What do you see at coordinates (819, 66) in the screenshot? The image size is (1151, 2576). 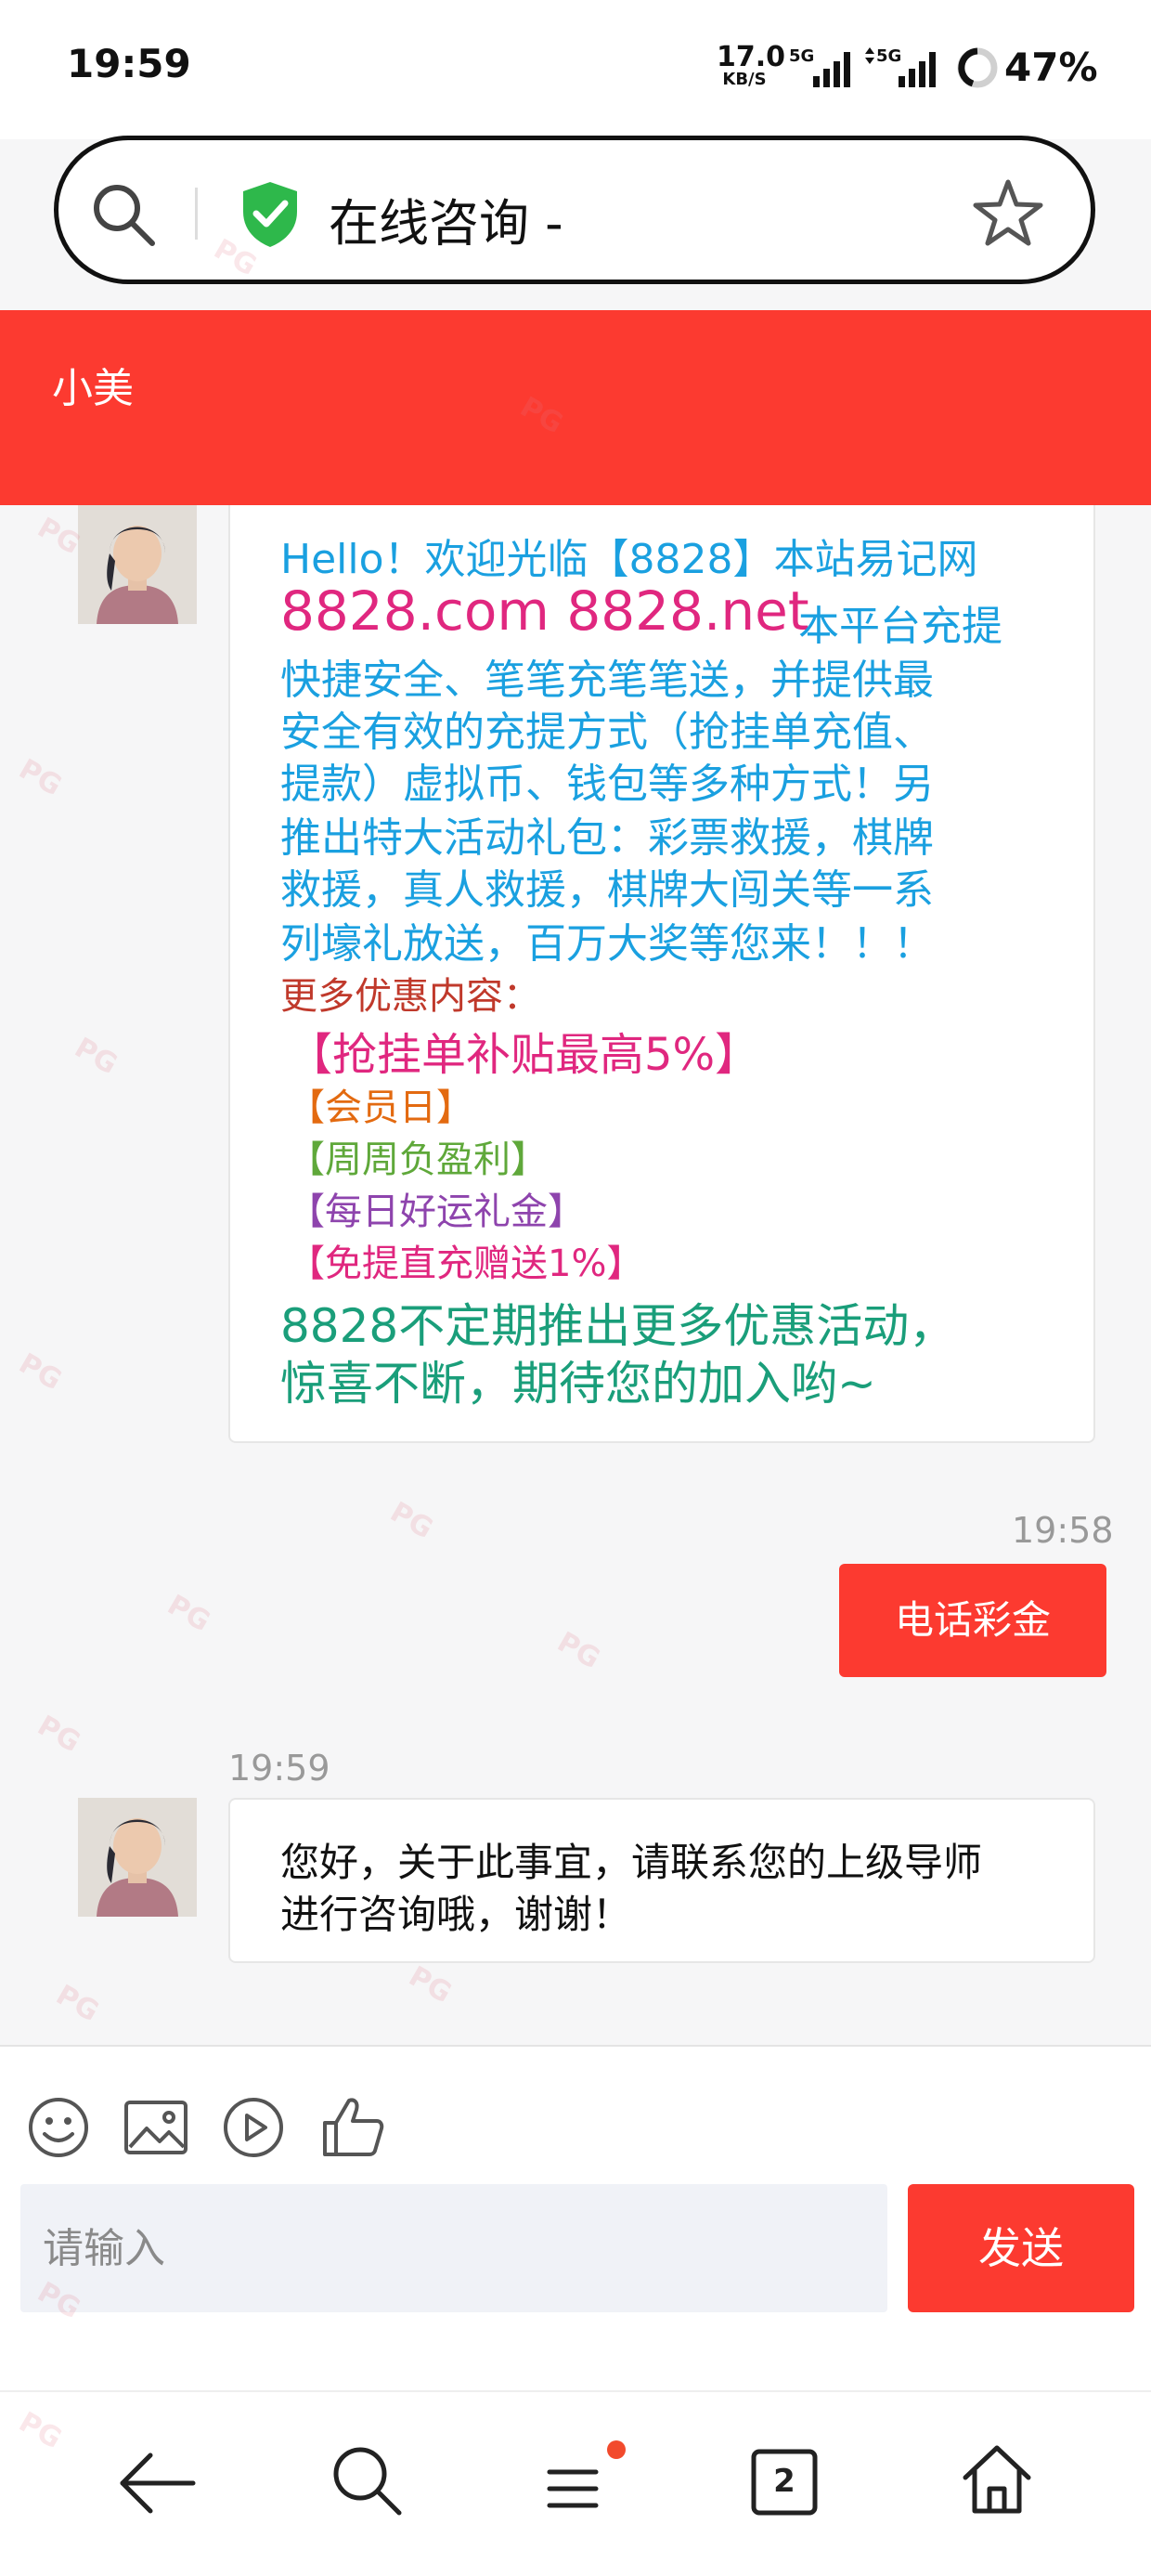 I see `signal-icon: 5G` at bounding box center [819, 66].